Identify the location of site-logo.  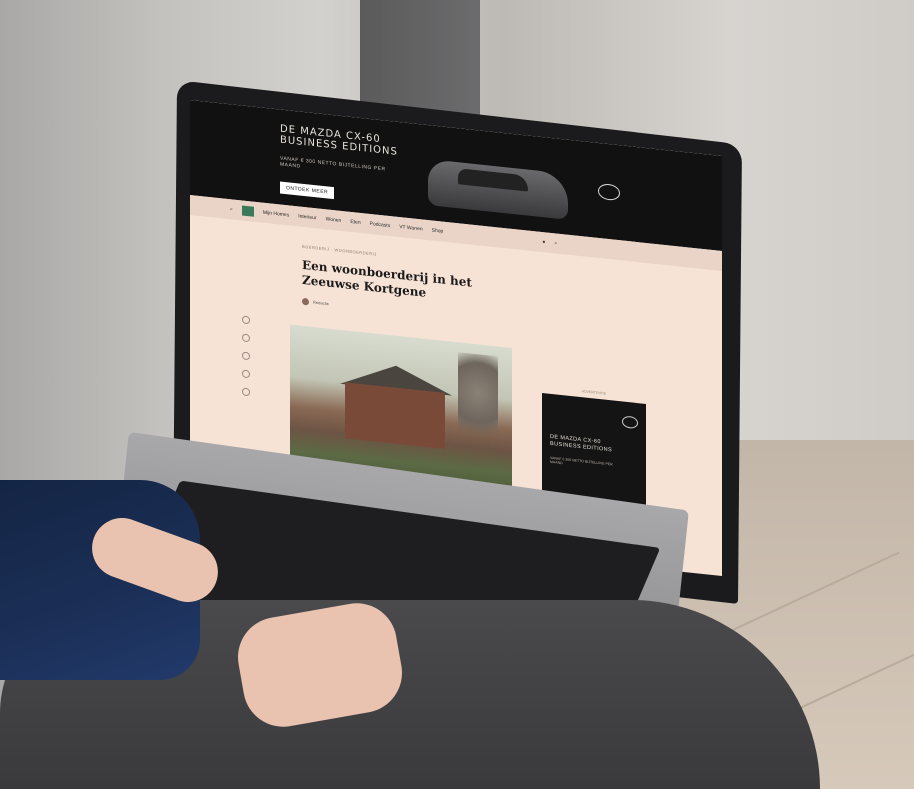
(247, 211).